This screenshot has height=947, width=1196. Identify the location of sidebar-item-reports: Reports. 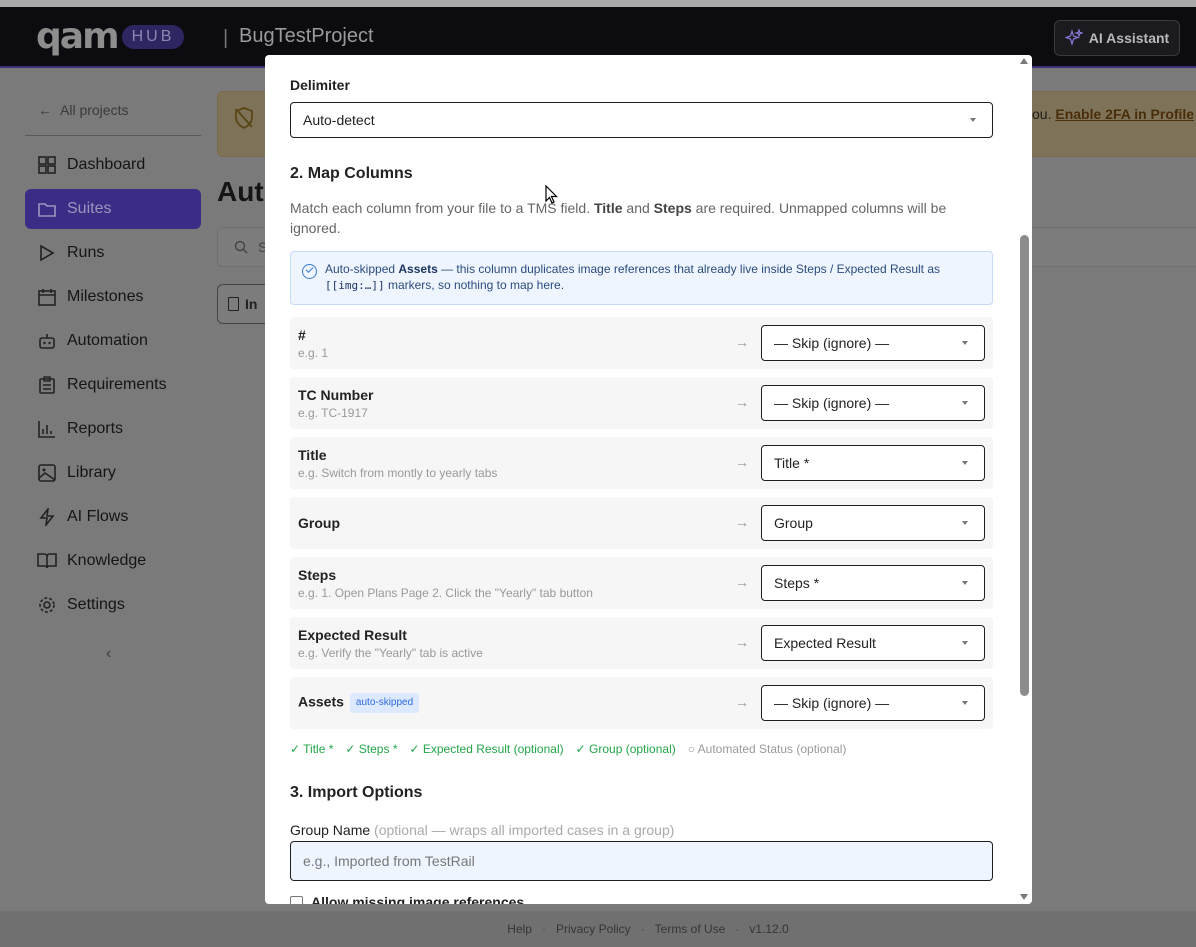
(113, 429).